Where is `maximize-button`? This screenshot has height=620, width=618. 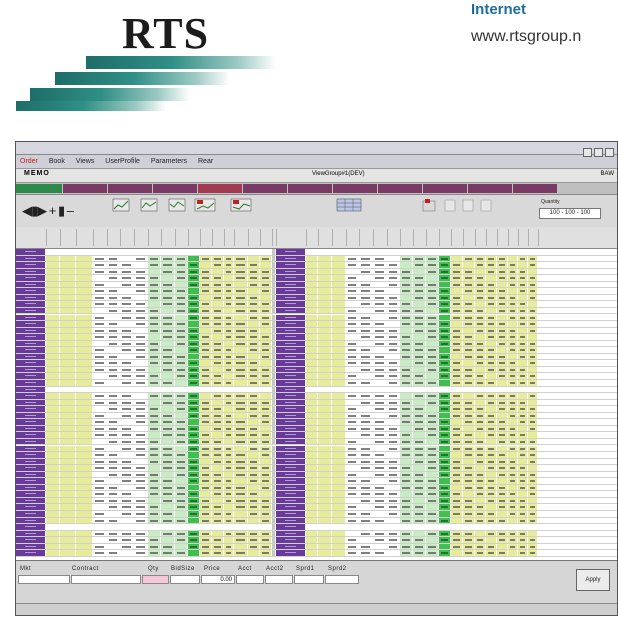
maximize-button is located at coordinates (598, 152).